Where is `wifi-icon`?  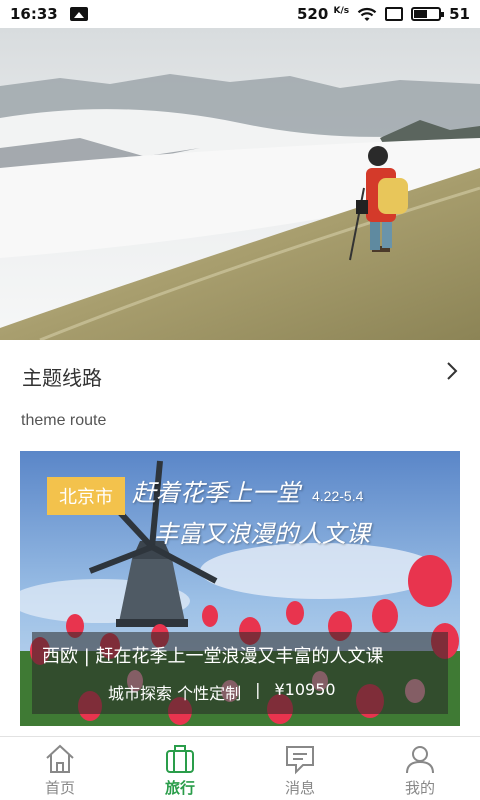 wifi-icon is located at coordinates (367, 14).